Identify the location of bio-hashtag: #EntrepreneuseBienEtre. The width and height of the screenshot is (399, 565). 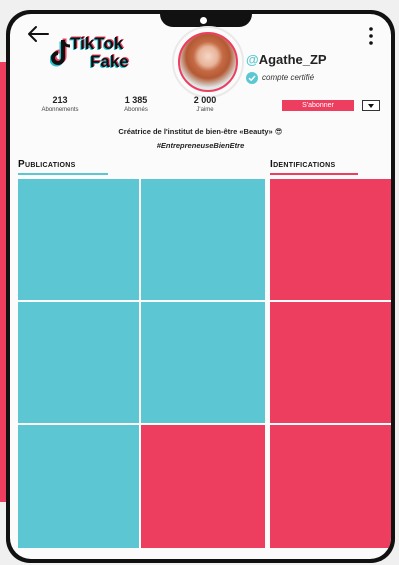
(200, 145).